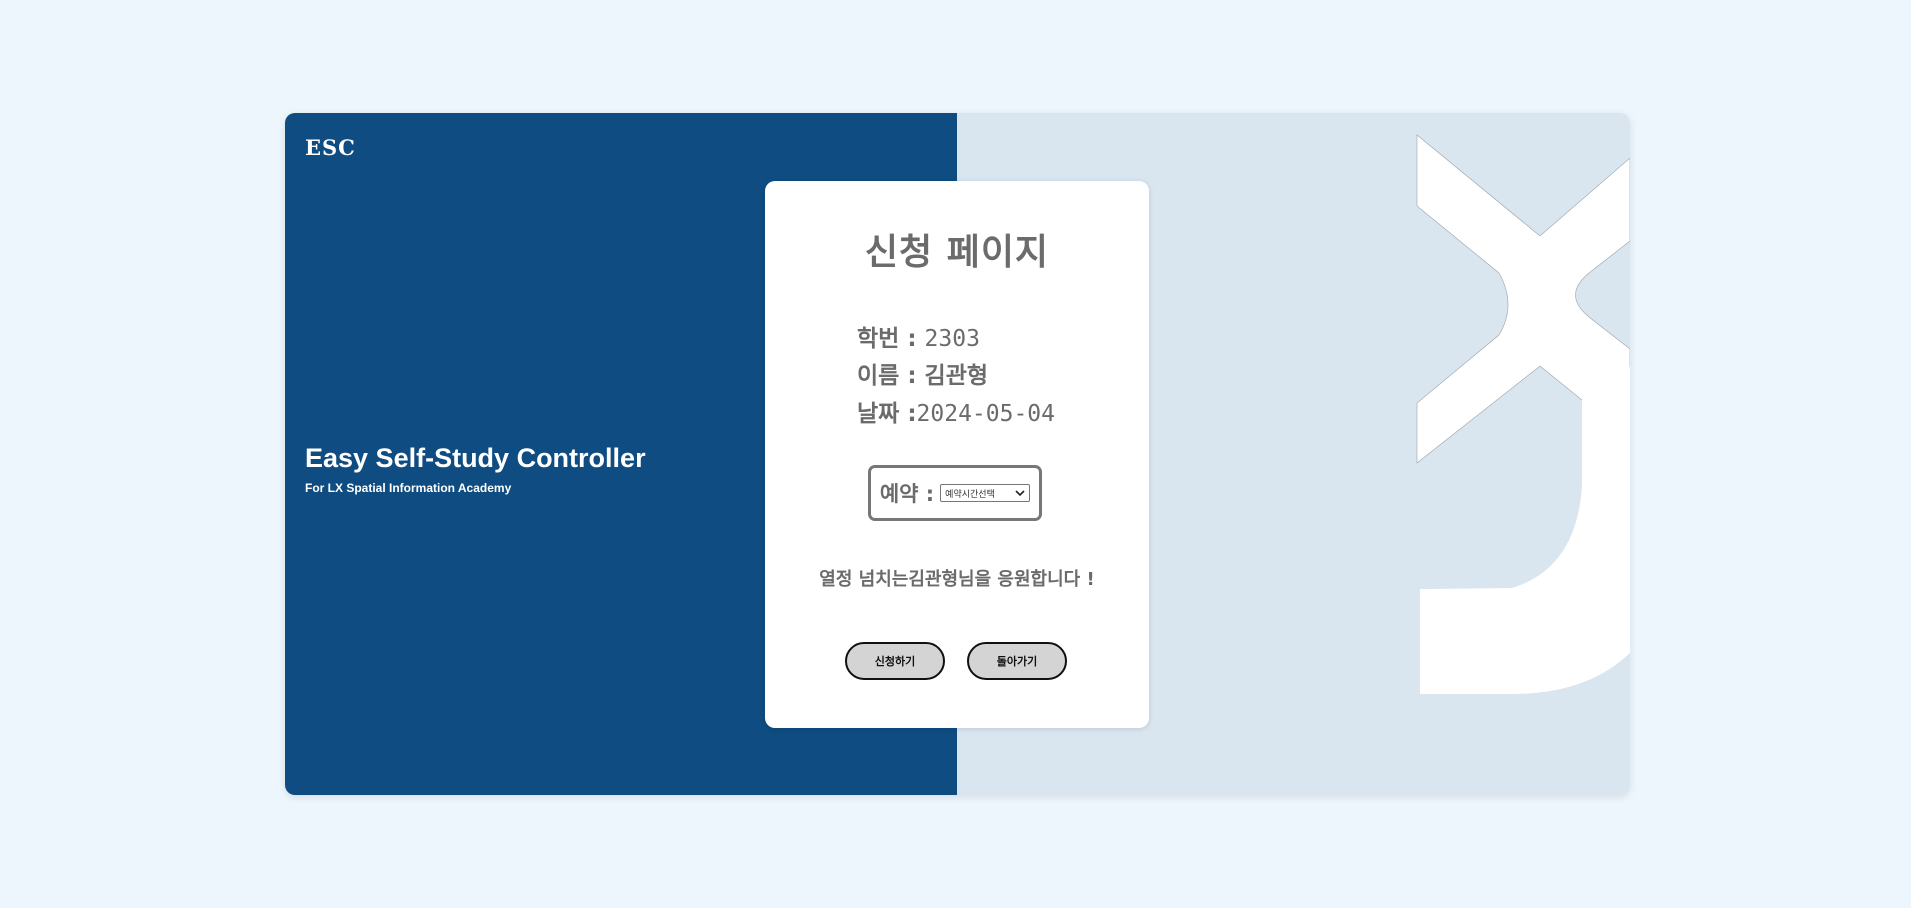  Describe the element at coordinates (895, 661) in the screenshot. I see `apply-button: 신청하기` at that location.